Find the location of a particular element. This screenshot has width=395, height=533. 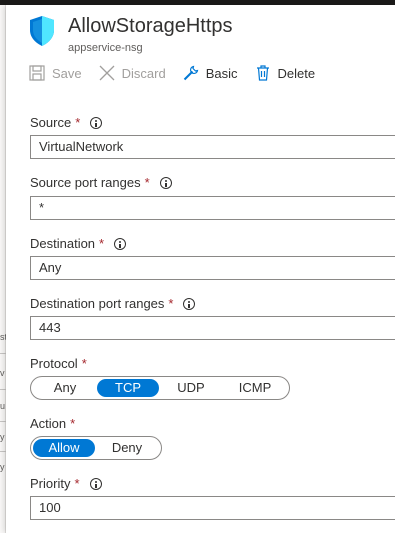

source-port-ranges-label: Source port ranges * is located at coordinates (101, 182).